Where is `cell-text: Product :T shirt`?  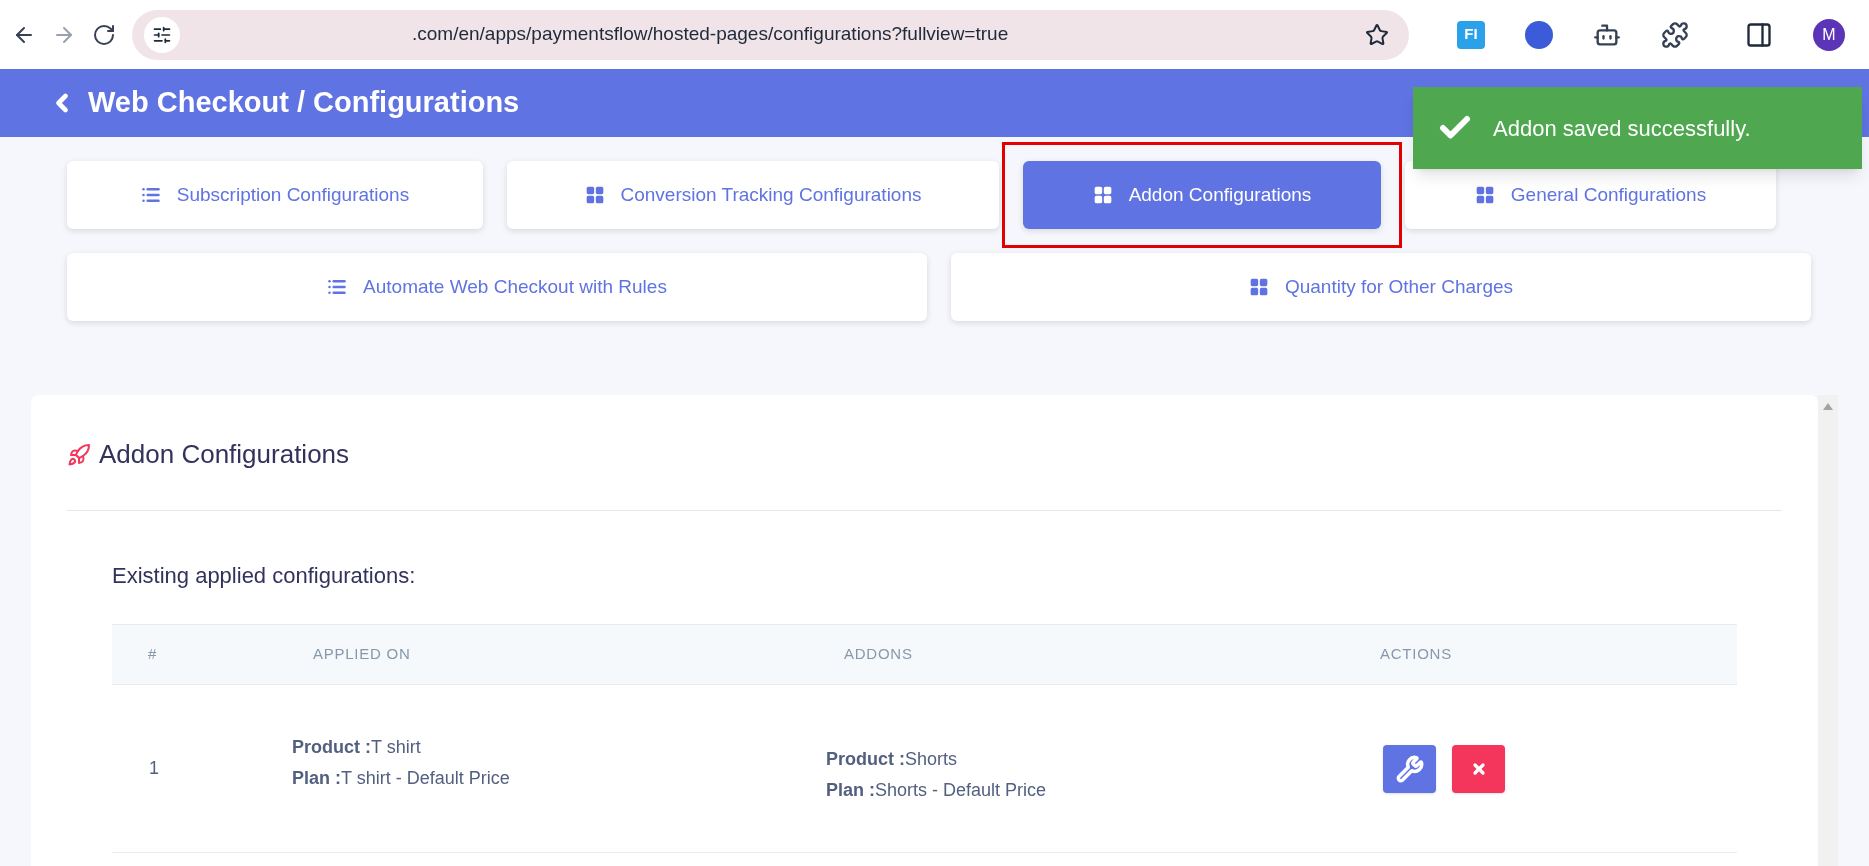 cell-text: Product :T shirt is located at coordinates (357, 747).